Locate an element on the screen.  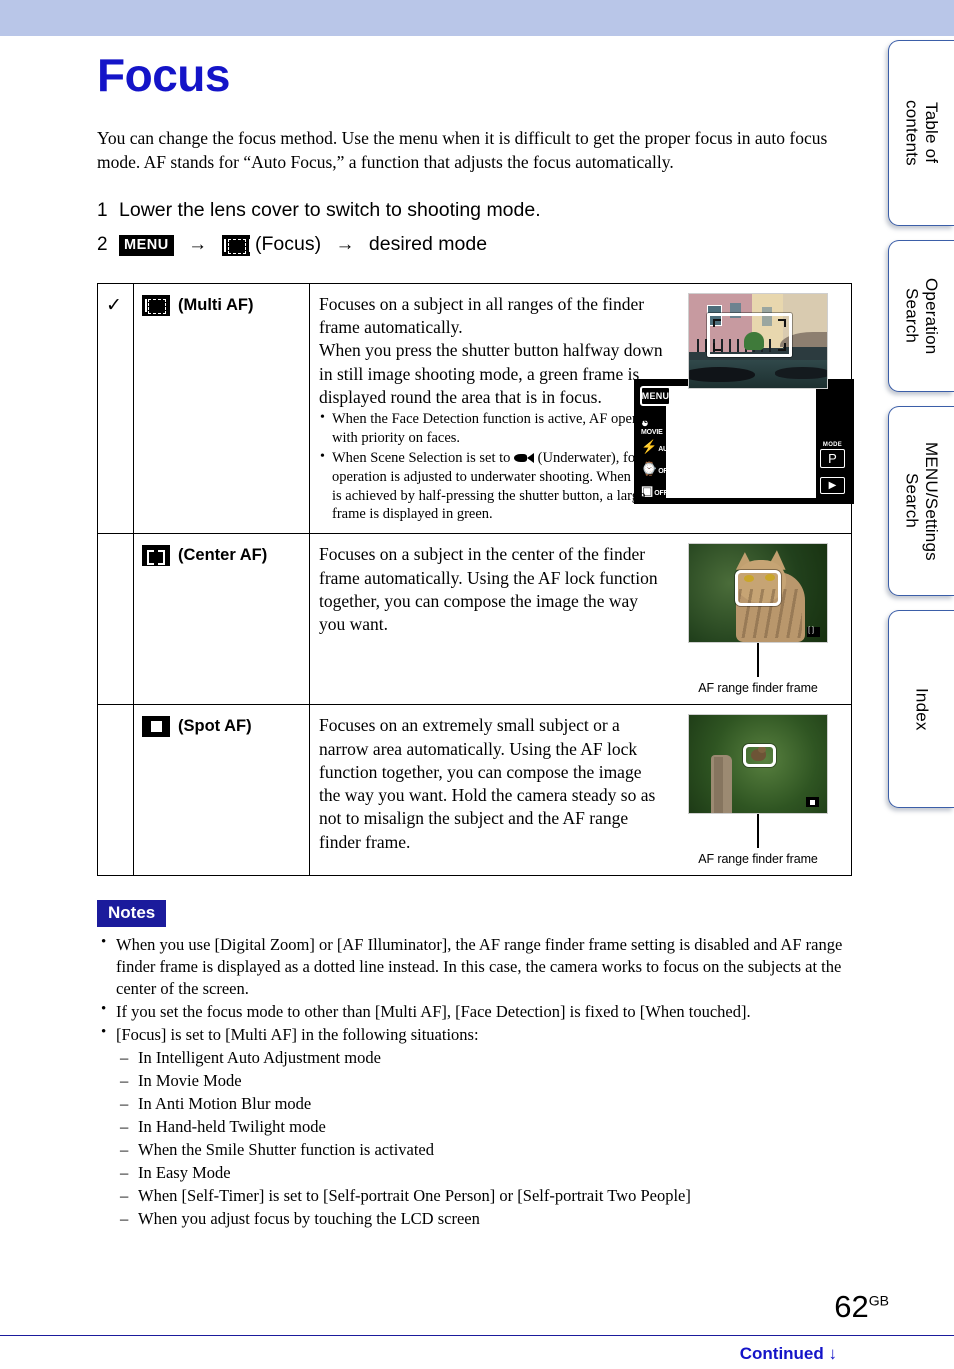
row-3-leader-line is located at coordinates (758, 831).